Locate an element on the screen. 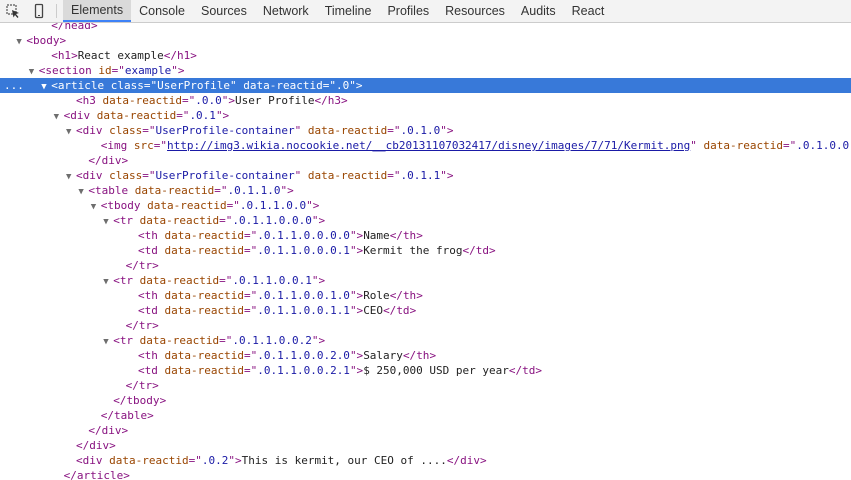 The height and width of the screenshot is (480, 851). tab-profiles: Profiles is located at coordinates (408, 11).